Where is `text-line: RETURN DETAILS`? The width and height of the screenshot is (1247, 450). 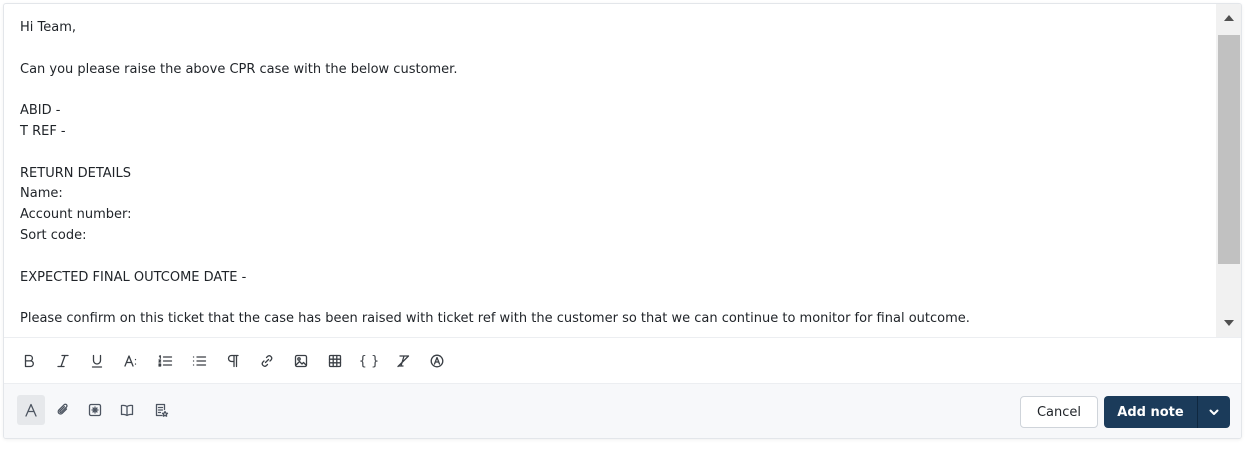
text-line: RETURN DETAILS is located at coordinates (75, 173).